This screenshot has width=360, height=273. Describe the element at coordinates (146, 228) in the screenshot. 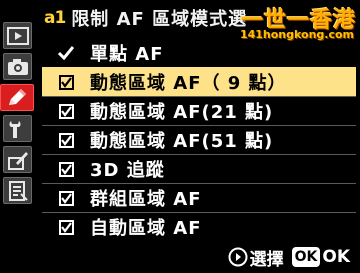

I see `option-label: 自動區域 AF` at that location.